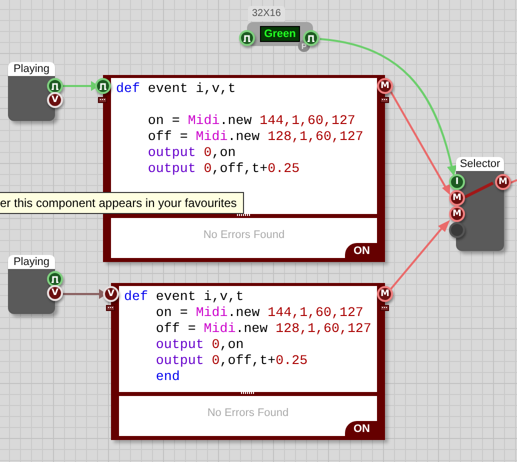  Describe the element at coordinates (457, 230) in the screenshot. I see `empty-port` at that location.